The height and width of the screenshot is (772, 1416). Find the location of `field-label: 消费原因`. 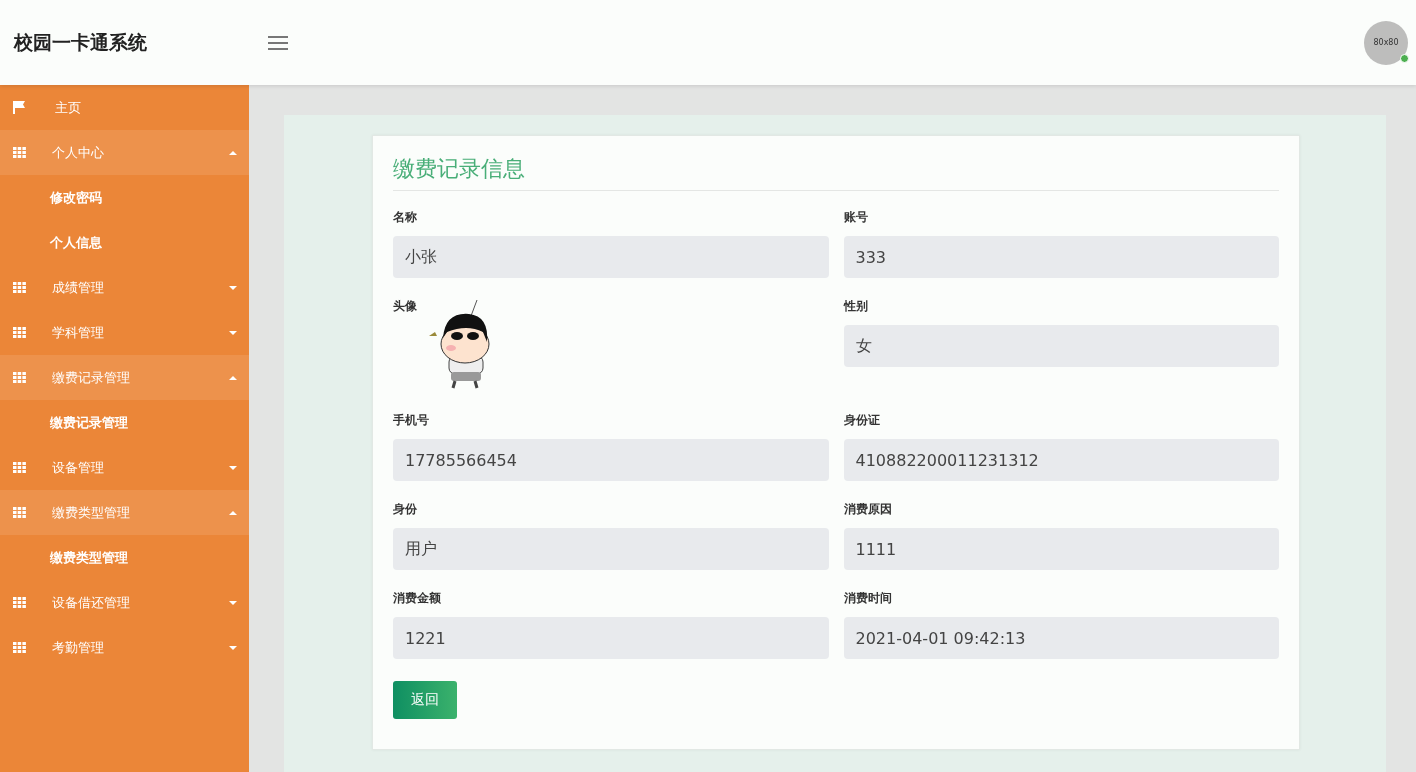

field-label: 消费原因 is located at coordinates (868, 509).